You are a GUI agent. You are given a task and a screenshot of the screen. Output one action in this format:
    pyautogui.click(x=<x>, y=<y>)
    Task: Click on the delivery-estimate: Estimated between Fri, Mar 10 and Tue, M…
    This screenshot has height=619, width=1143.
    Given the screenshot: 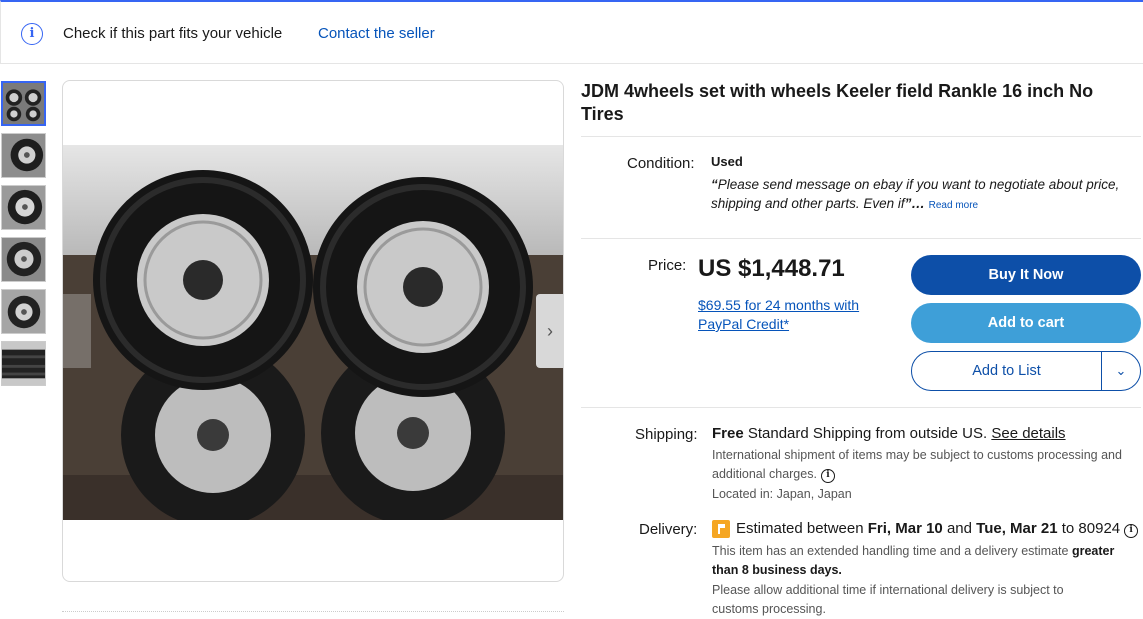 What is the action you would take?
    pyautogui.click(x=937, y=529)
    